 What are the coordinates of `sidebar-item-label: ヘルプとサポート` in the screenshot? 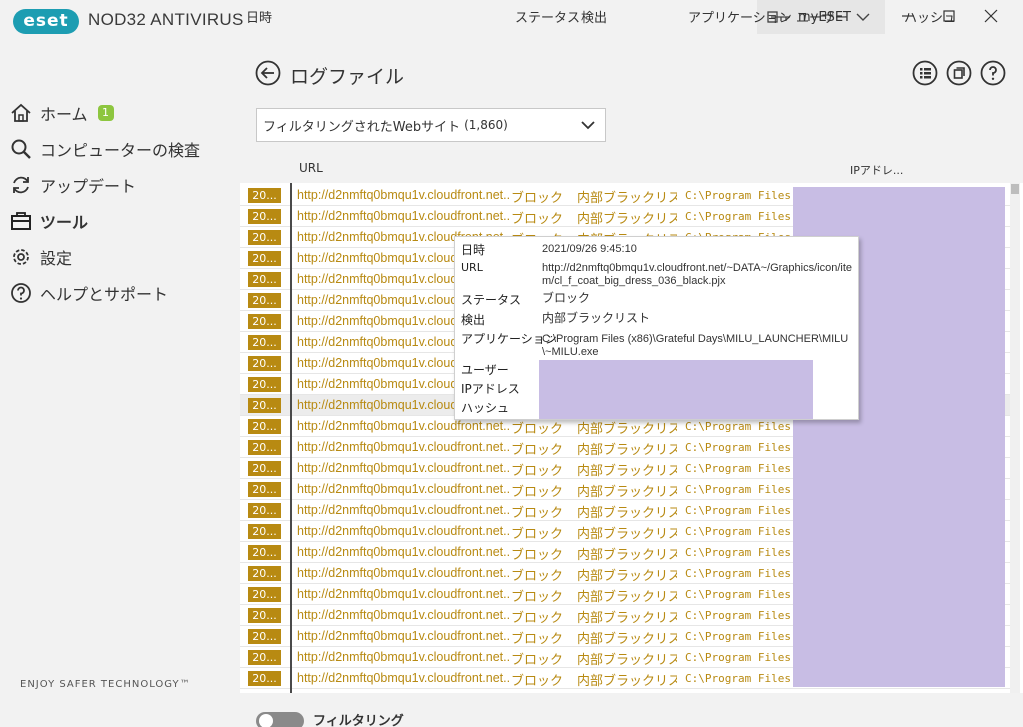 It's located at (104, 294).